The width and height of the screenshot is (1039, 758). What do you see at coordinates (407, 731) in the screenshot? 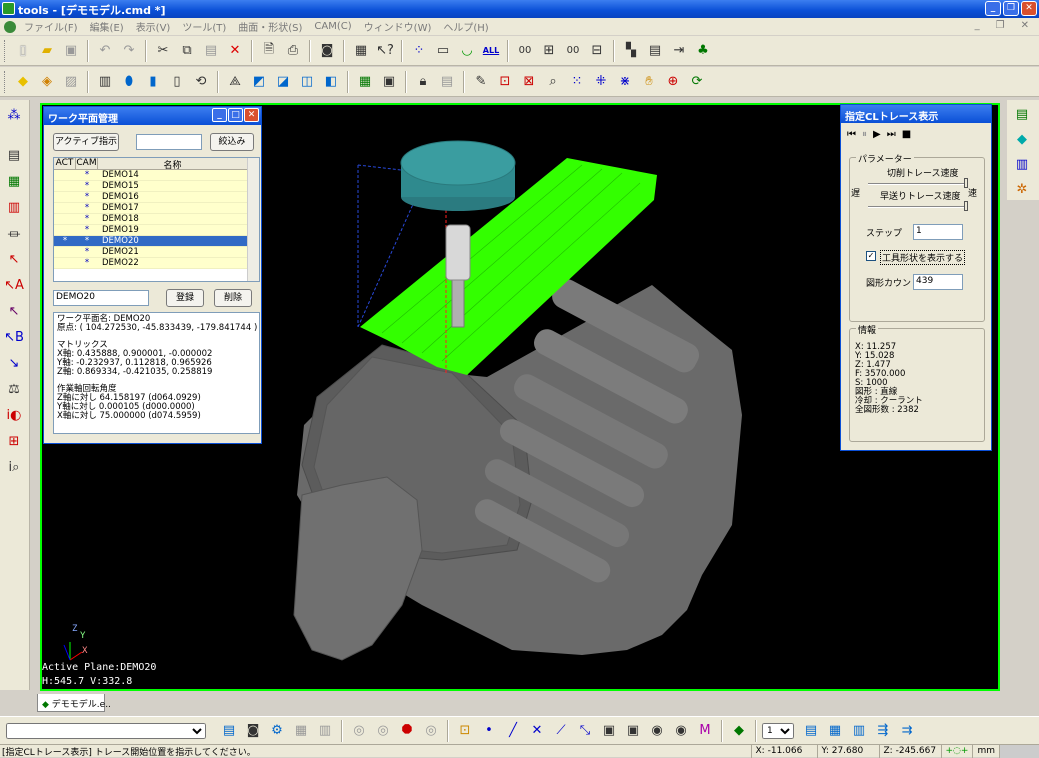
I see `stop-sign-icon: ⯃` at bounding box center [407, 731].